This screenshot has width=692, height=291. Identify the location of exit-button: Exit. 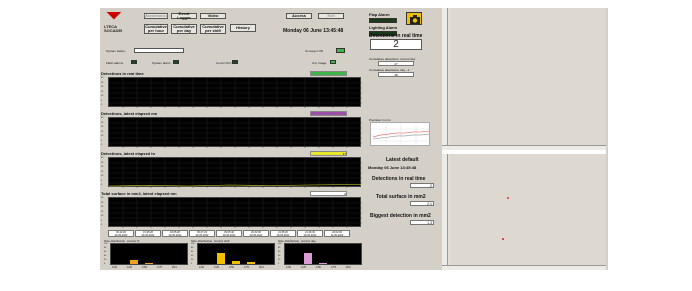
(331, 16).